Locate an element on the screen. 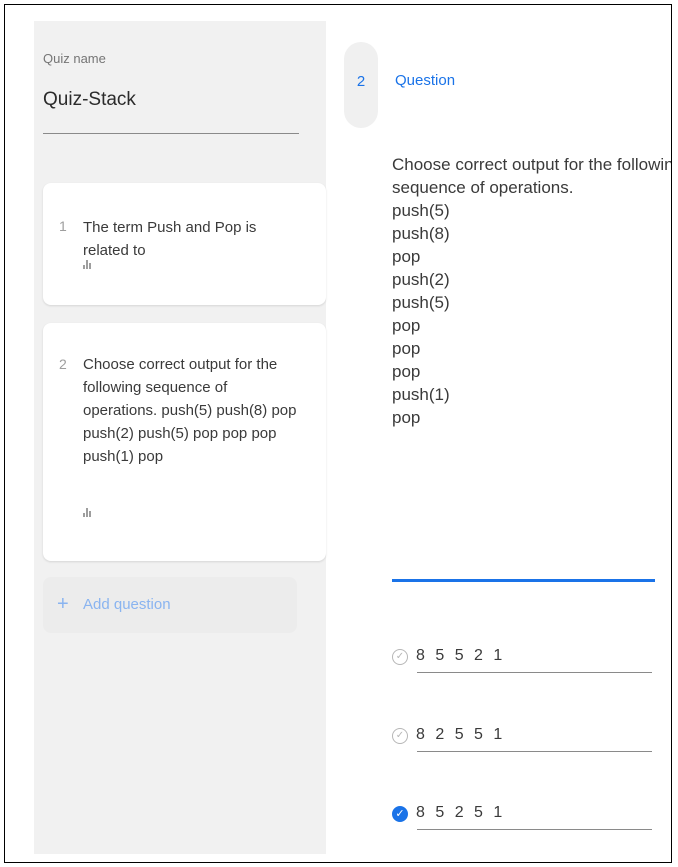 The image size is (678, 867). answer-text: 8 2 5 5 1 is located at coordinates (460, 735).